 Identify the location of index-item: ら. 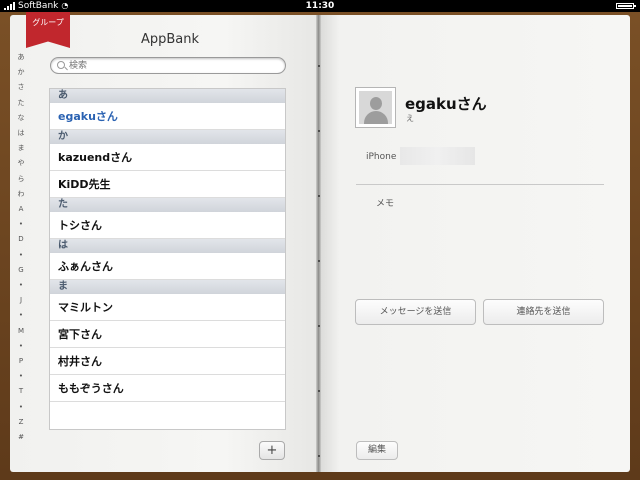
(21, 179).